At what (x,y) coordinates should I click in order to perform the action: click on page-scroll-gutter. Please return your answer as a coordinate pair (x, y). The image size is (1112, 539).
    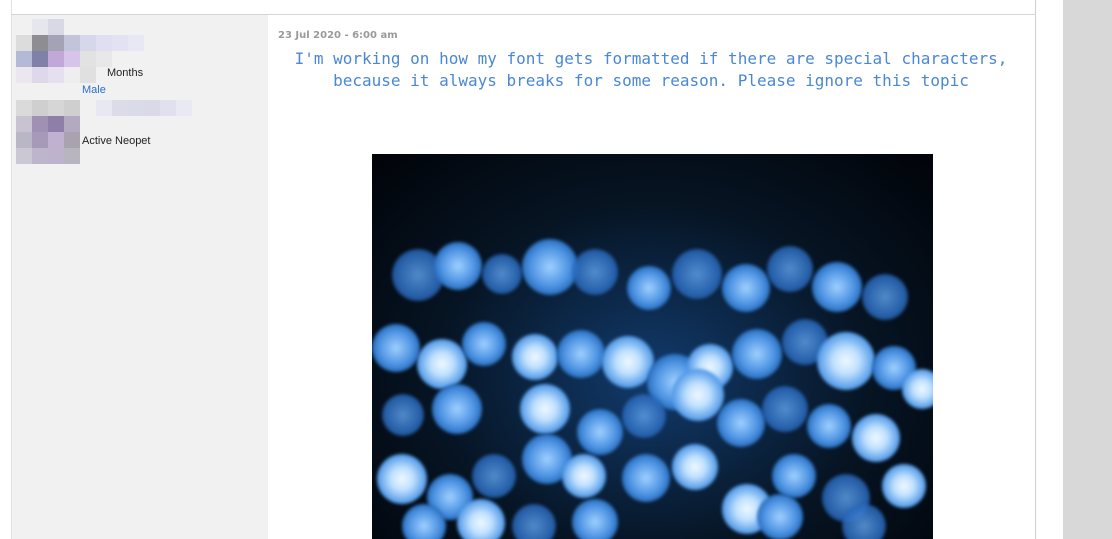
    Looking at the image, I should click on (1087, 269).